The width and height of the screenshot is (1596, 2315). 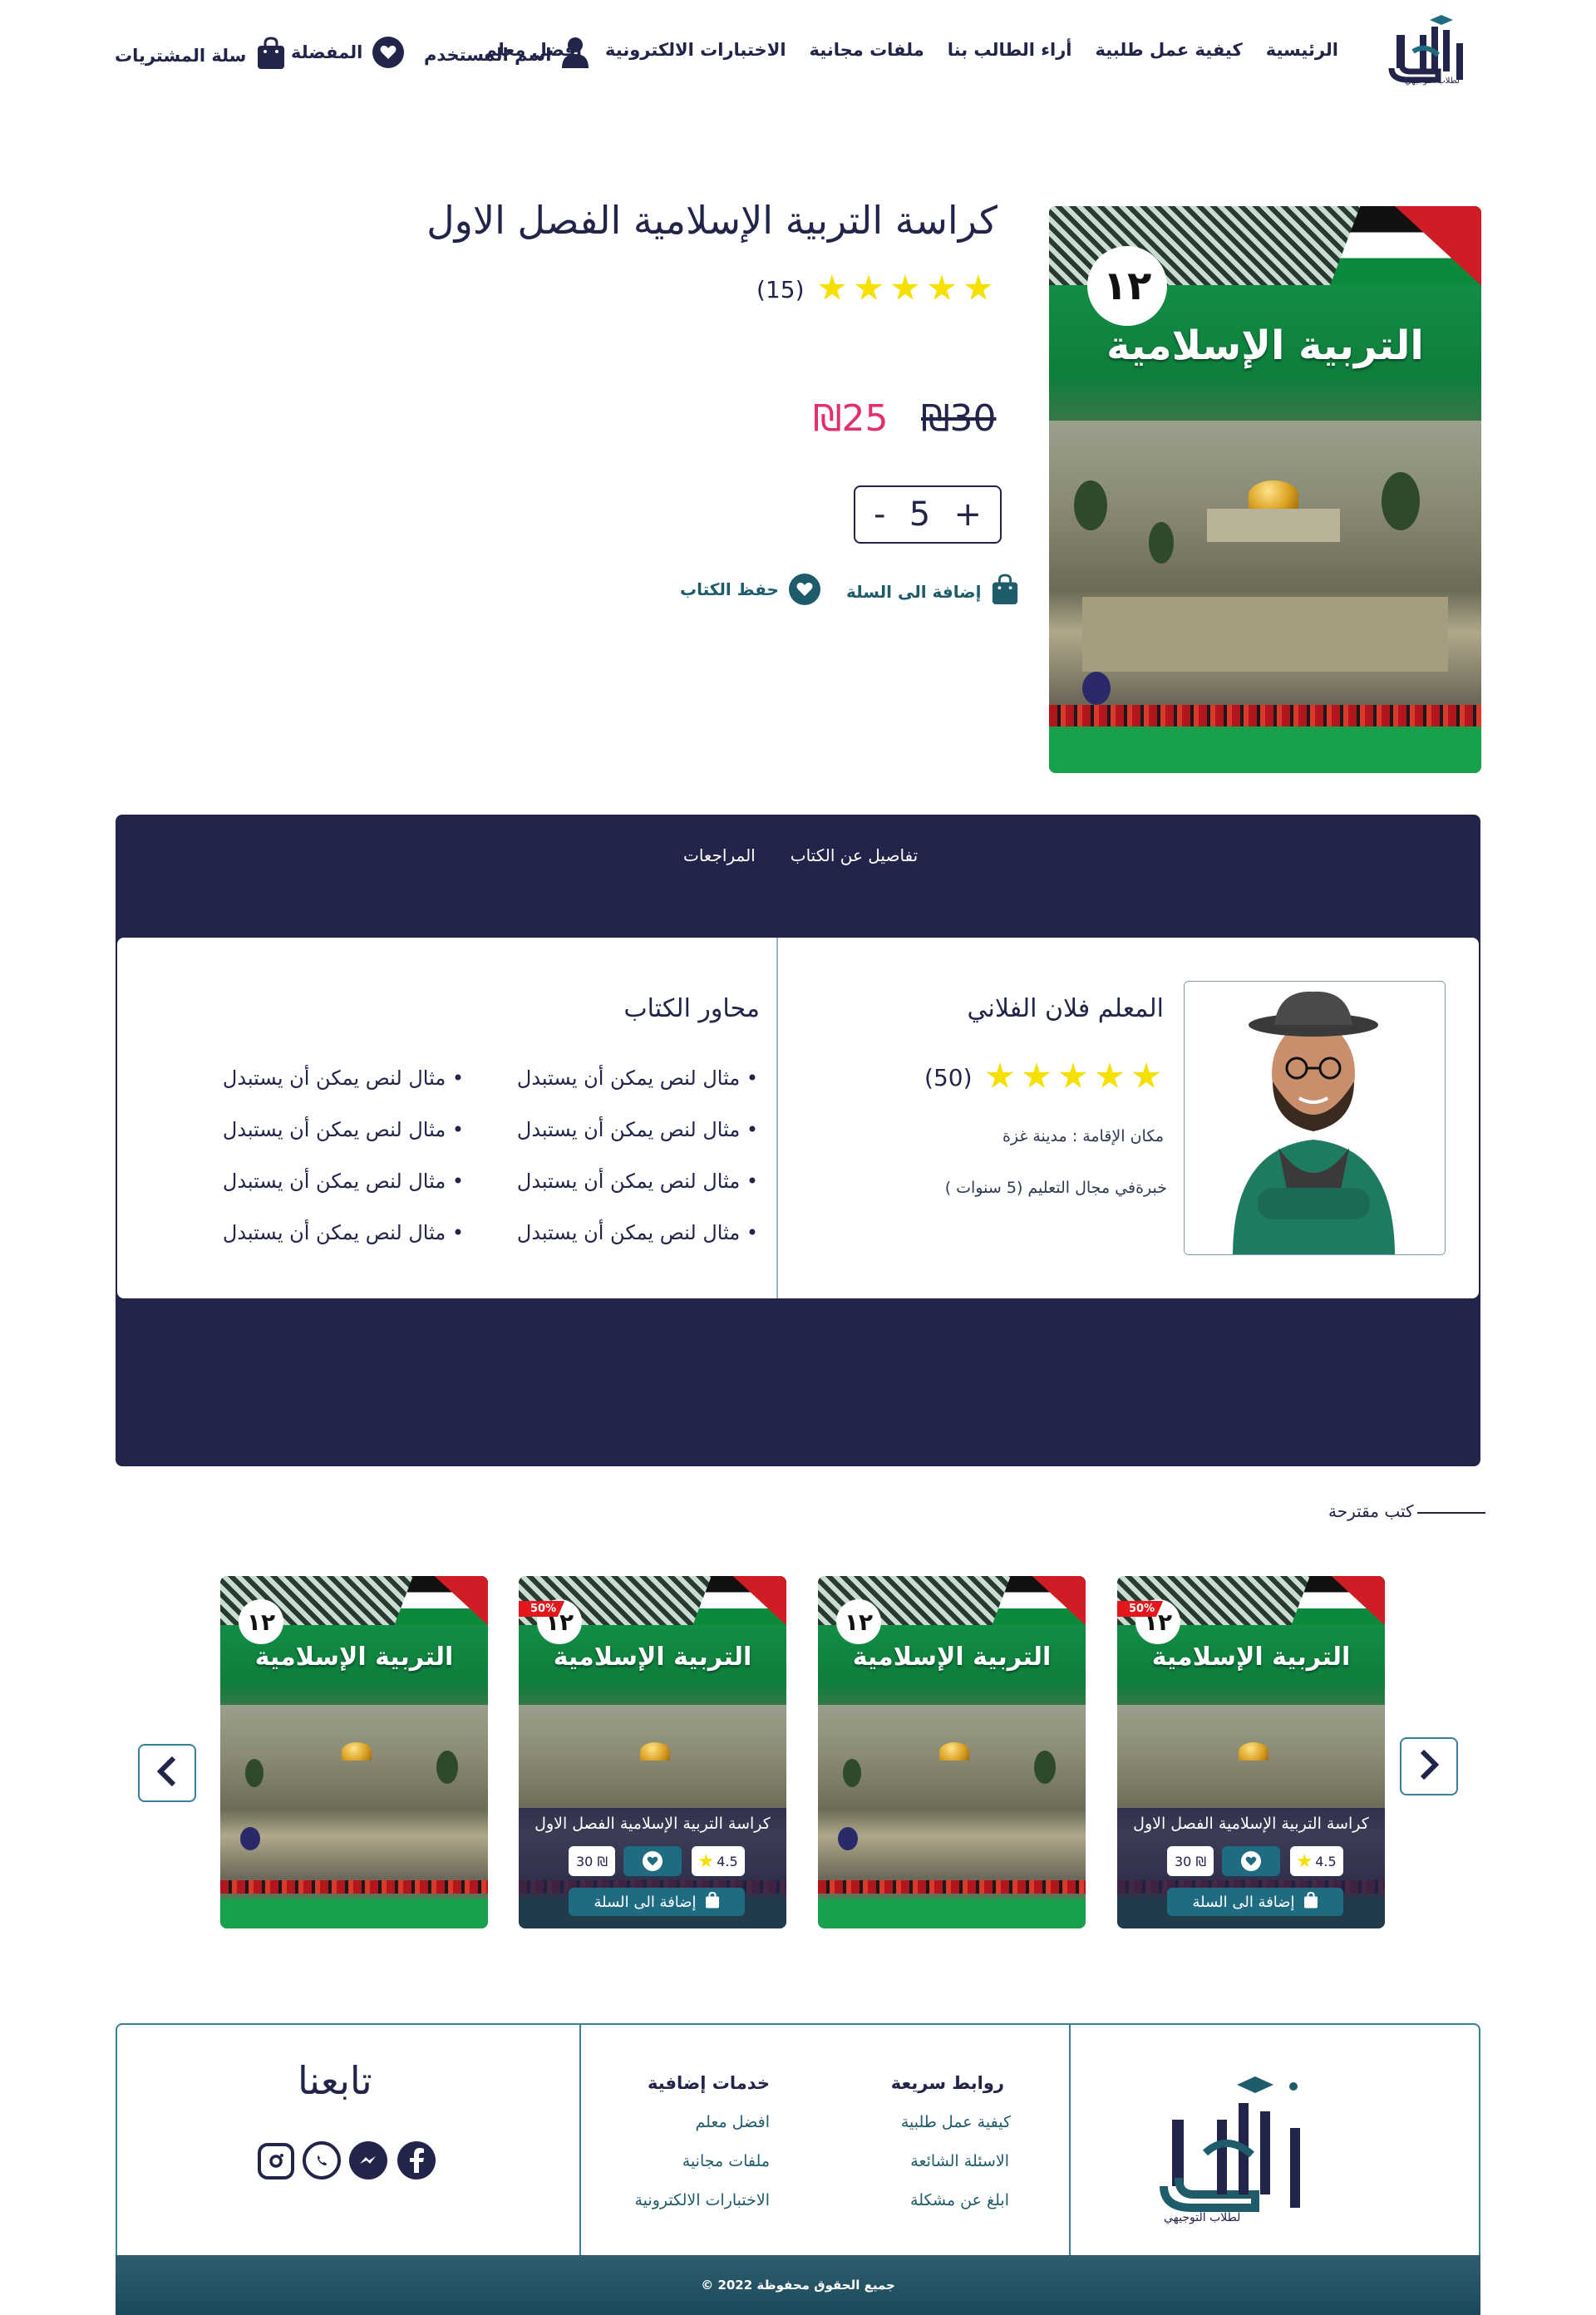 I want to click on chevron-left-icon, so click(x=167, y=1773).